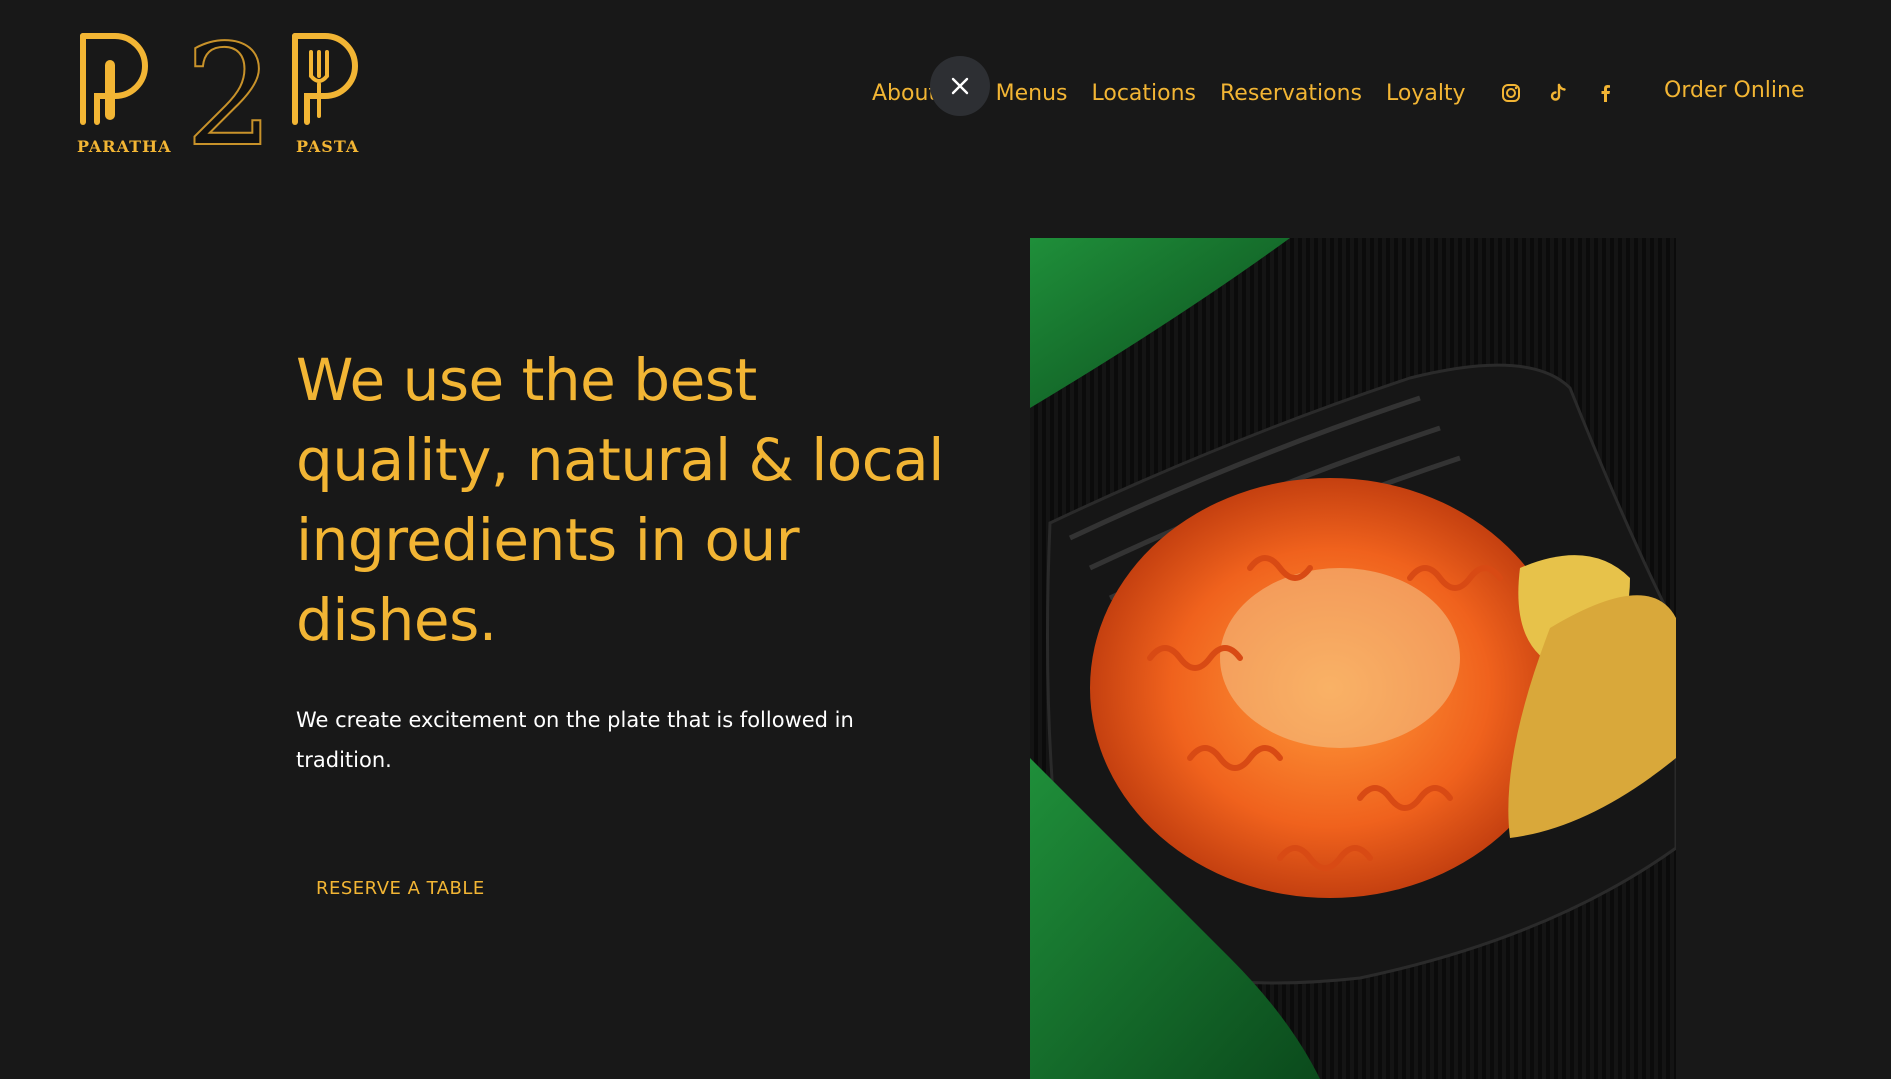 The image size is (1891, 1079). I want to click on brand-logo: 2 PARATHA PASTA, so click(225, 95).